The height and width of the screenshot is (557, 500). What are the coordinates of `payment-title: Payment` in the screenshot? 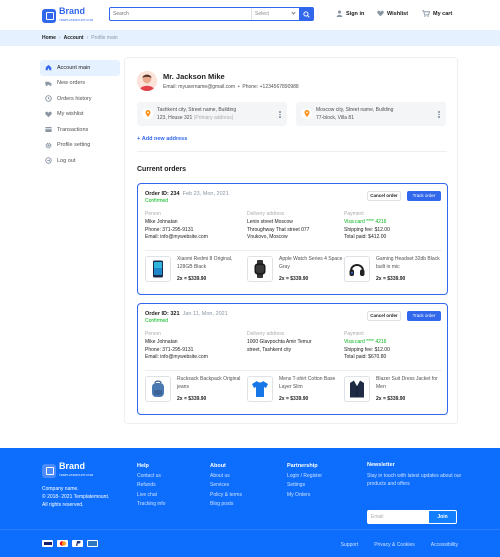 It's located at (354, 334).